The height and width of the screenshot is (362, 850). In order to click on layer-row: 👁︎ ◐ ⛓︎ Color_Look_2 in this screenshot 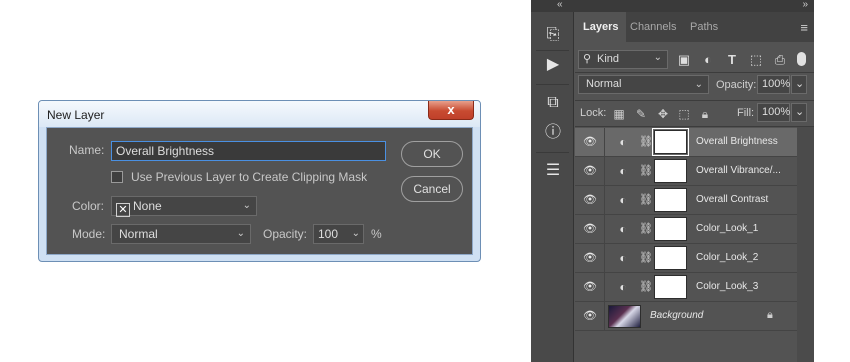, I will do `click(686, 258)`.